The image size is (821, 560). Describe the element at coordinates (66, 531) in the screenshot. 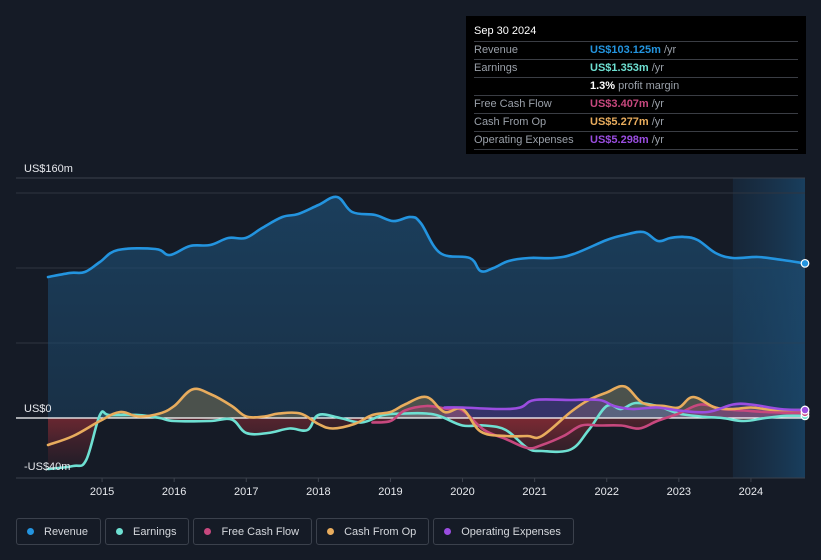

I see `legend-label: Revenue` at that location.